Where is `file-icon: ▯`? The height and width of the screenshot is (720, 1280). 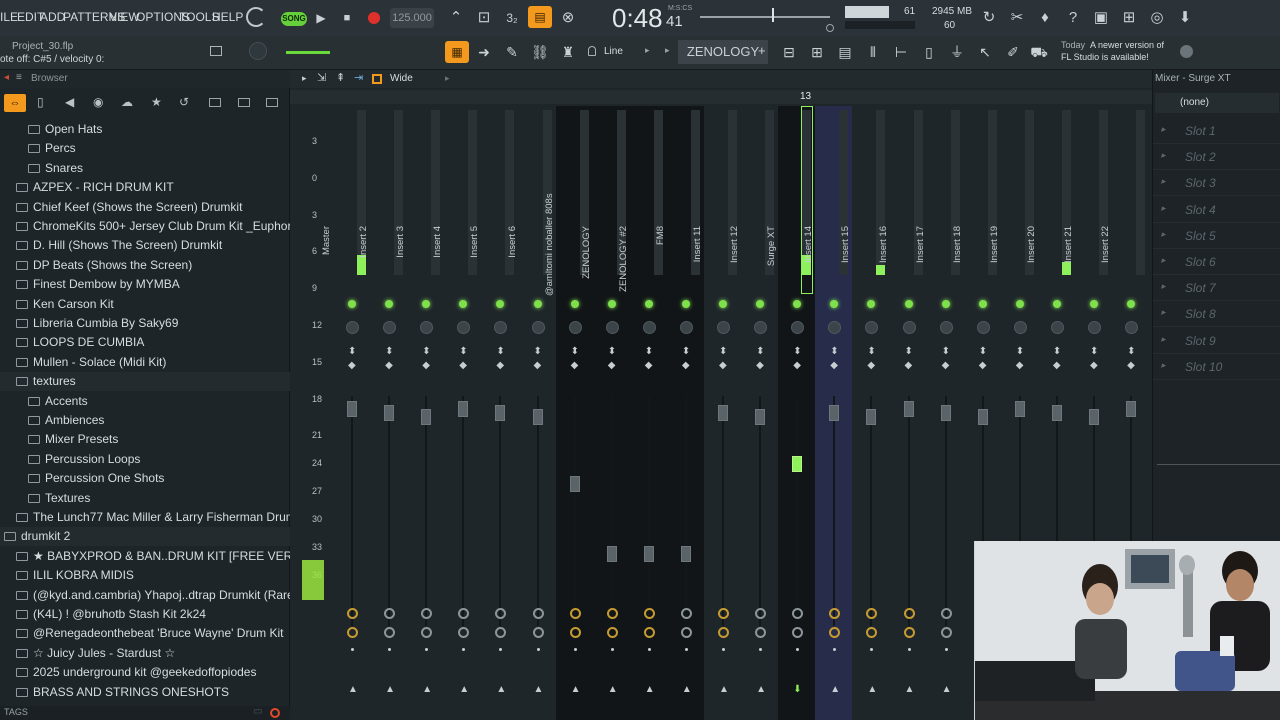
file-icon: ▯ is located at coordinates (929, 52).